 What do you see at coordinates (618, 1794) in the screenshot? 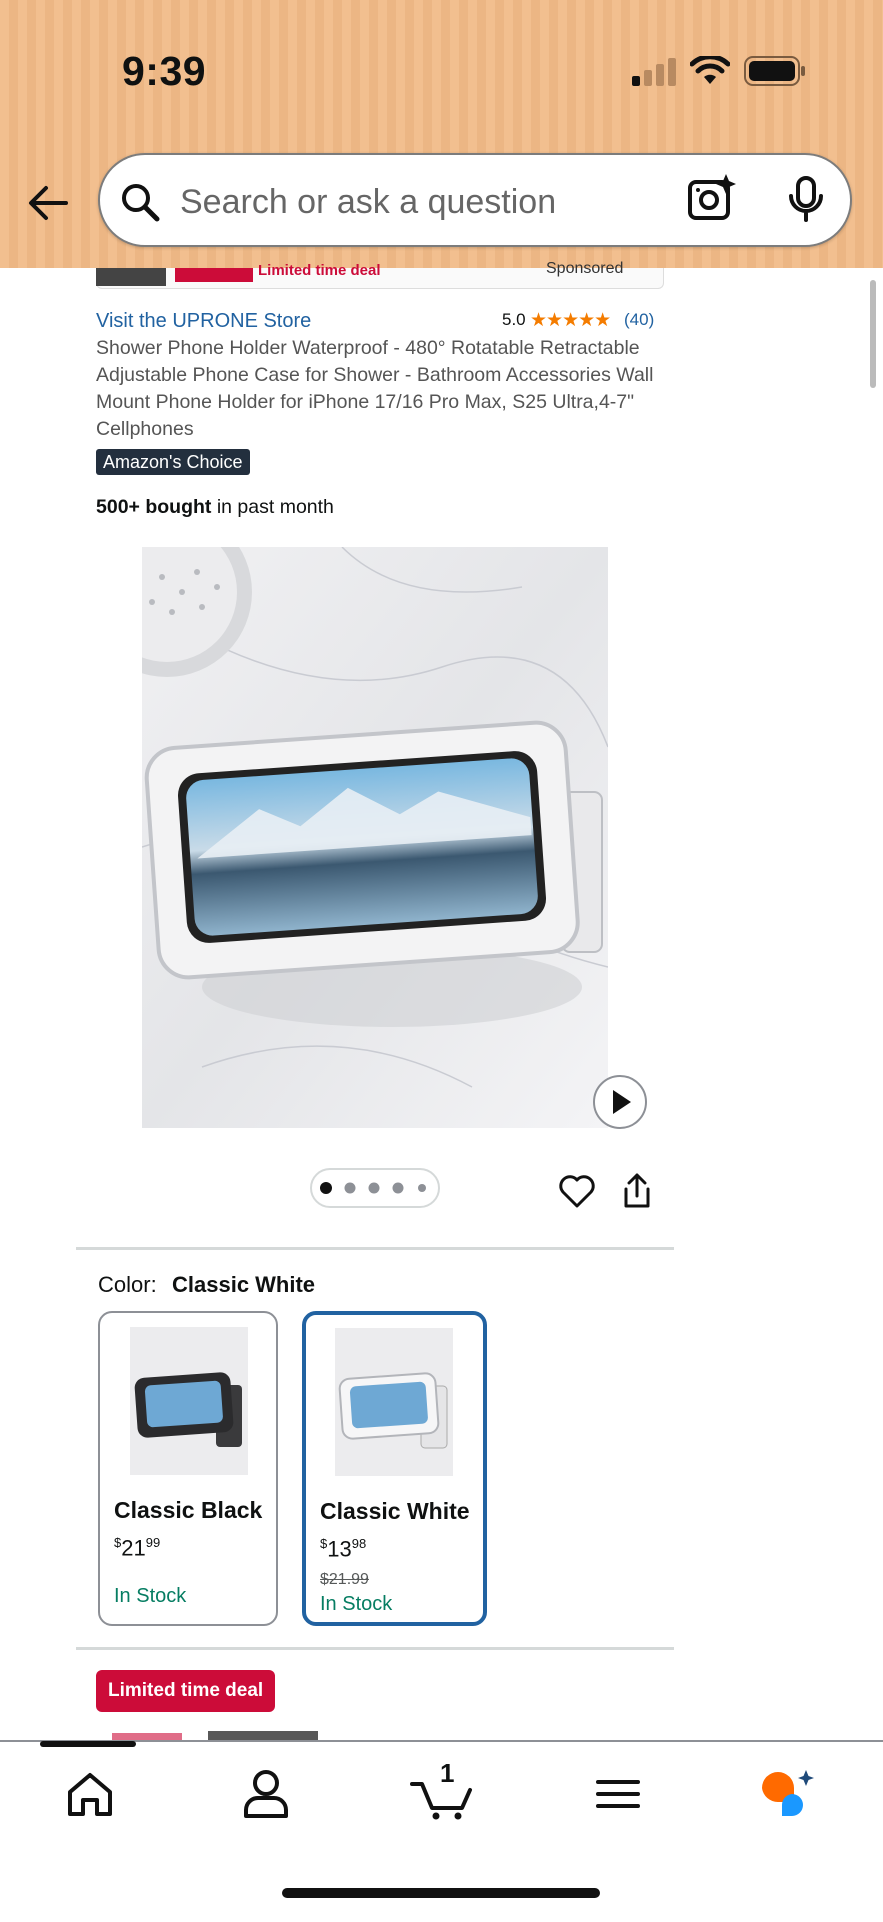
I see `menu-icon` at bounding box center [618, 1794].